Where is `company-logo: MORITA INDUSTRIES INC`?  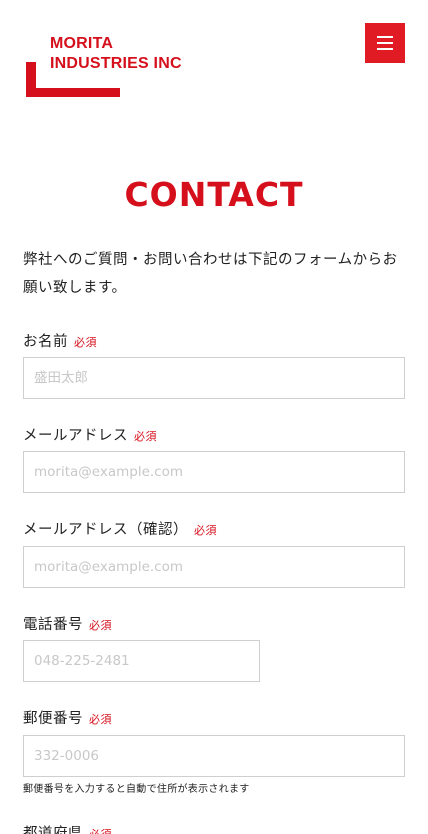
company-logo: MORITA INDUSTRIES INC is located at coordinates (113, 66).